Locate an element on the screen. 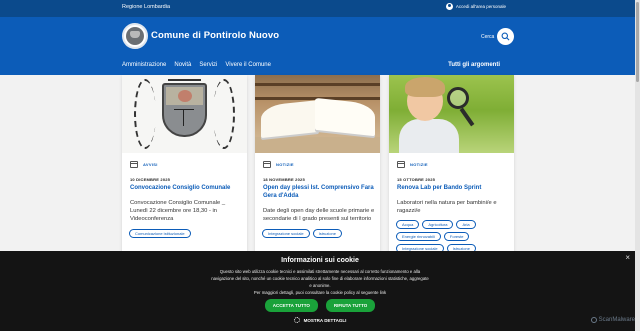 The height and width of the screenshot is (331, 640). card-title: Convocazione Consiglio Comunale is located at coordinates (186, 188).